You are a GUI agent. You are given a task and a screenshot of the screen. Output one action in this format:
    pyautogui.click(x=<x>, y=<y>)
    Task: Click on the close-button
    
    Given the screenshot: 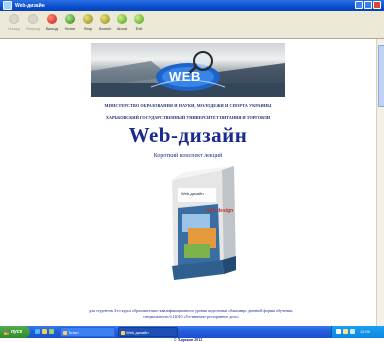 What is the action you would take?
    pyautogui.click(x=377, y=5)
    